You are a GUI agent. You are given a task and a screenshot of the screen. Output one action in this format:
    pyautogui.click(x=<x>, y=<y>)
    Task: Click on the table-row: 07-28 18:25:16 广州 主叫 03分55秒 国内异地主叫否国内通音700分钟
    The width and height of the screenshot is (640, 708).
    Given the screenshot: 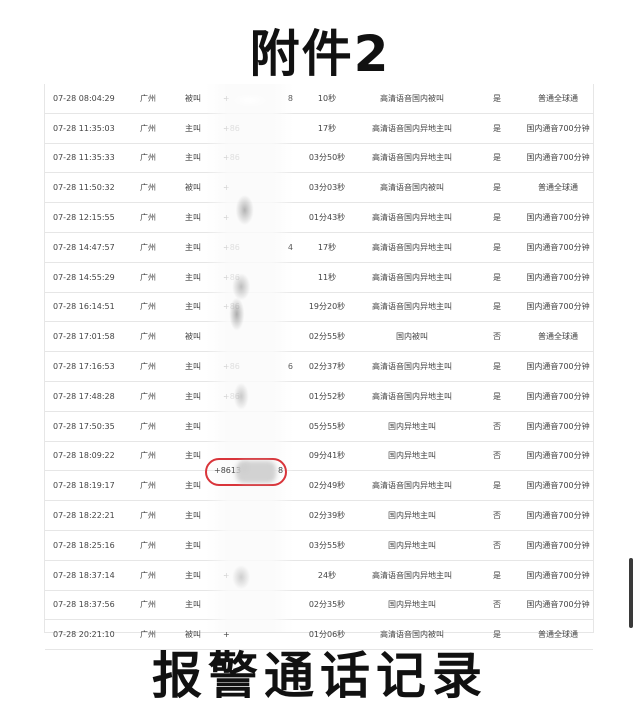 What is the action you would take?
    pyautogui.click(x=319, y=545)
    